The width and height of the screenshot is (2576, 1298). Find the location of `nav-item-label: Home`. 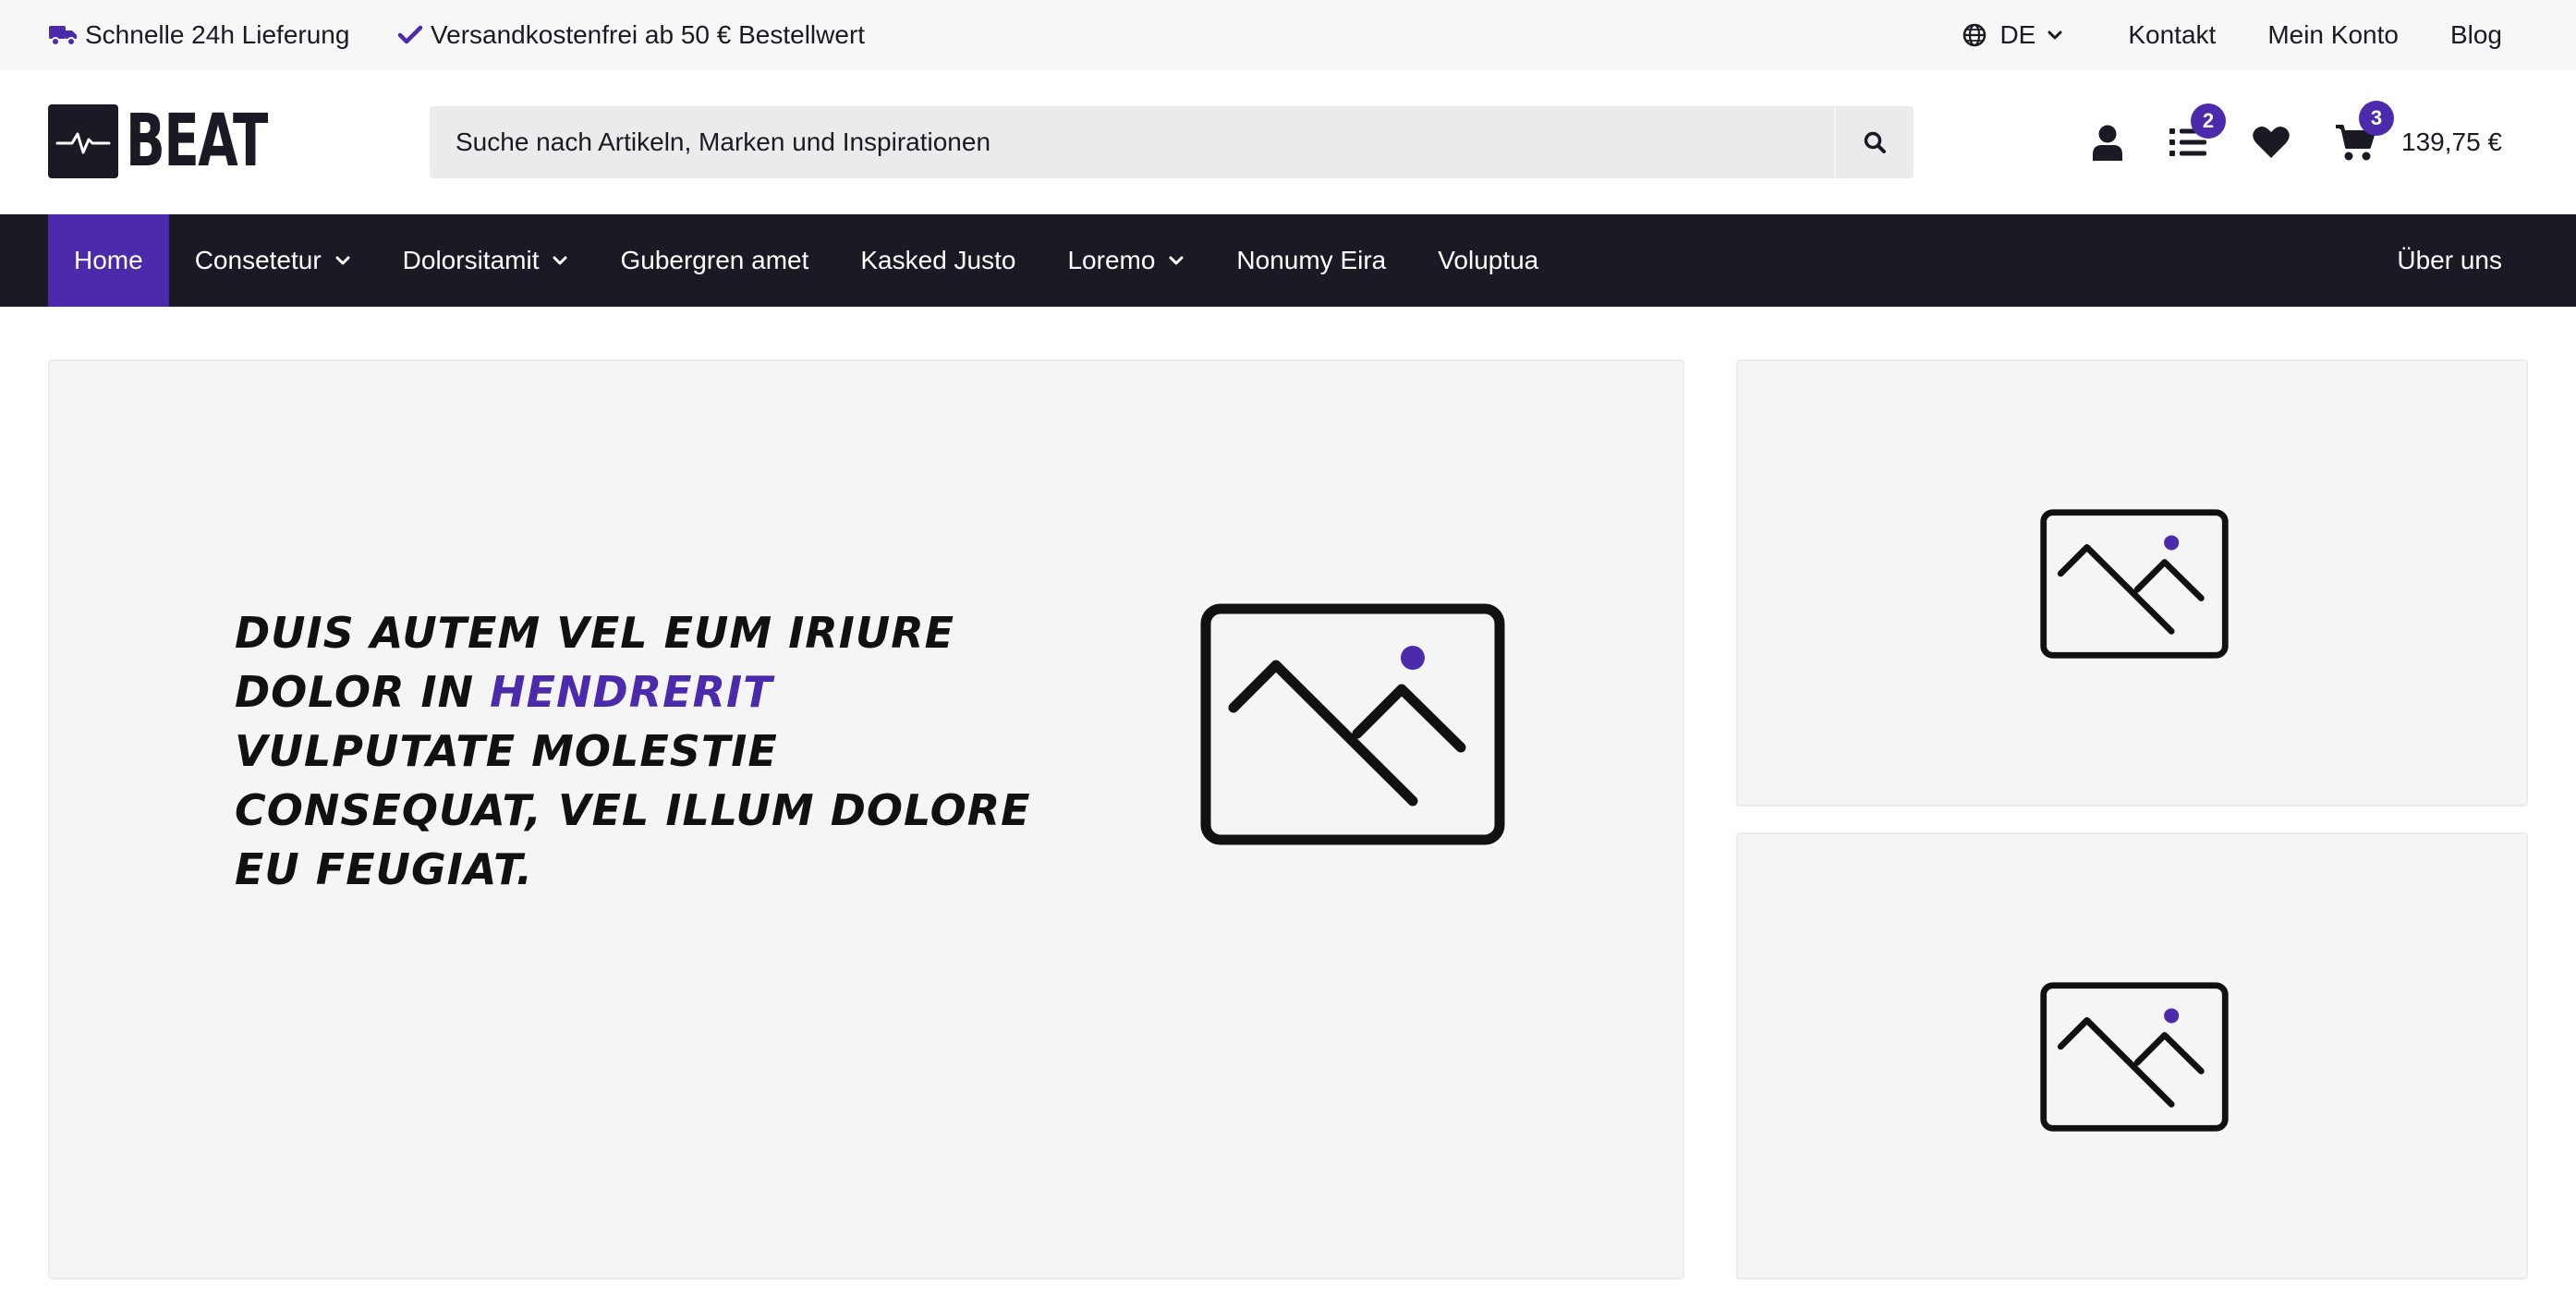

nav-item-label: Home is located at coordinates (108, 260).